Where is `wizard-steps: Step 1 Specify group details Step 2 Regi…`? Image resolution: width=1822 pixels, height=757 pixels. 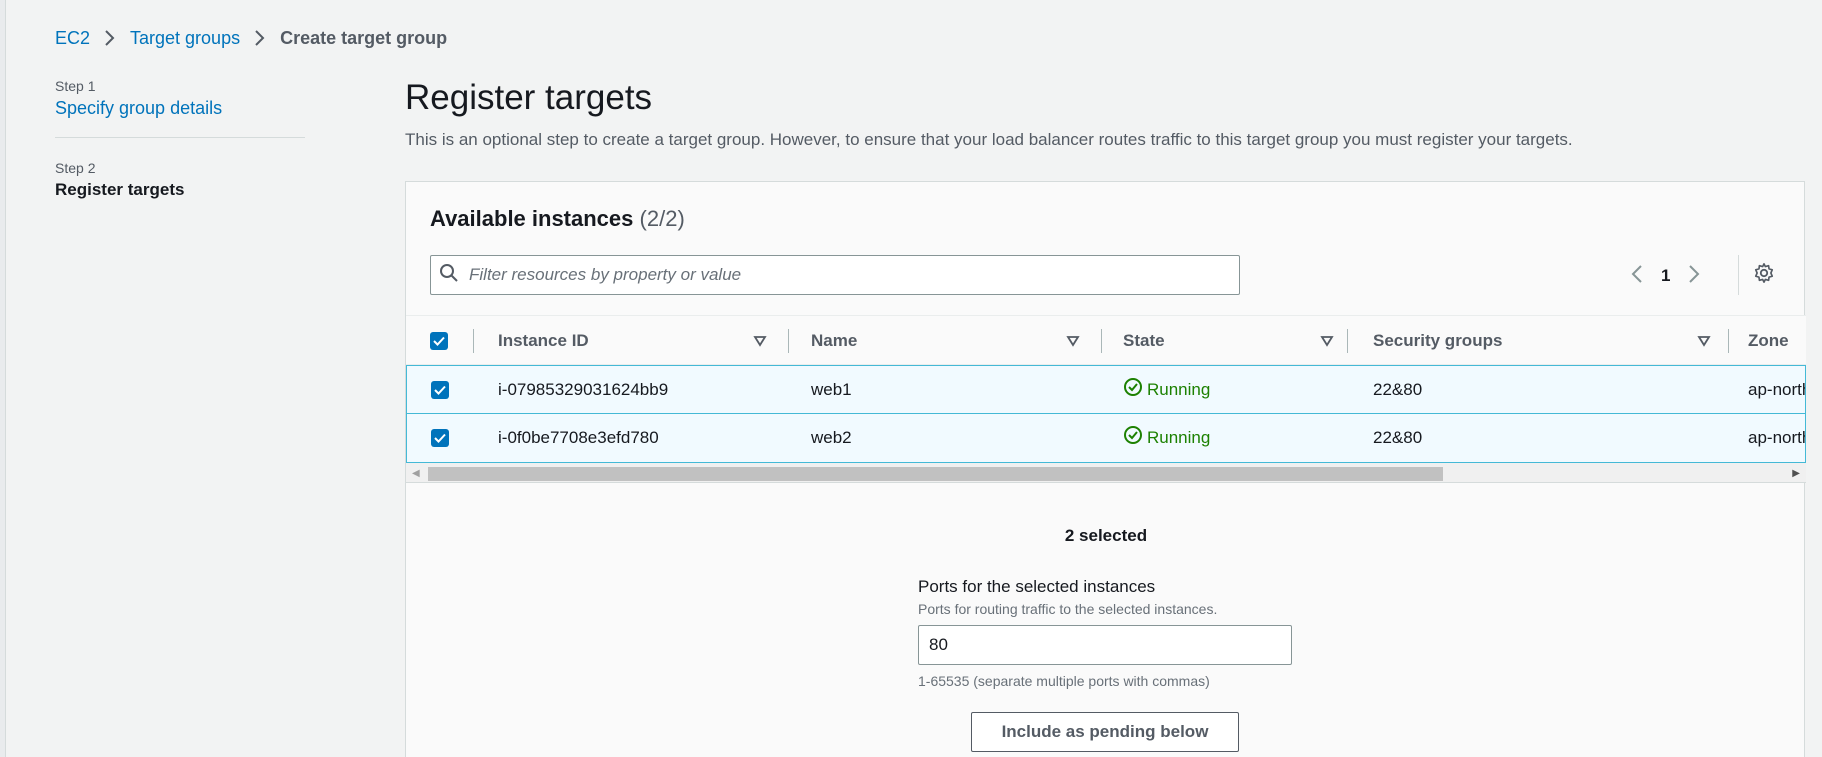
wizard-steps: Step 1 Specify group details Step 2 Regi… is located at coordinates (180, 139).